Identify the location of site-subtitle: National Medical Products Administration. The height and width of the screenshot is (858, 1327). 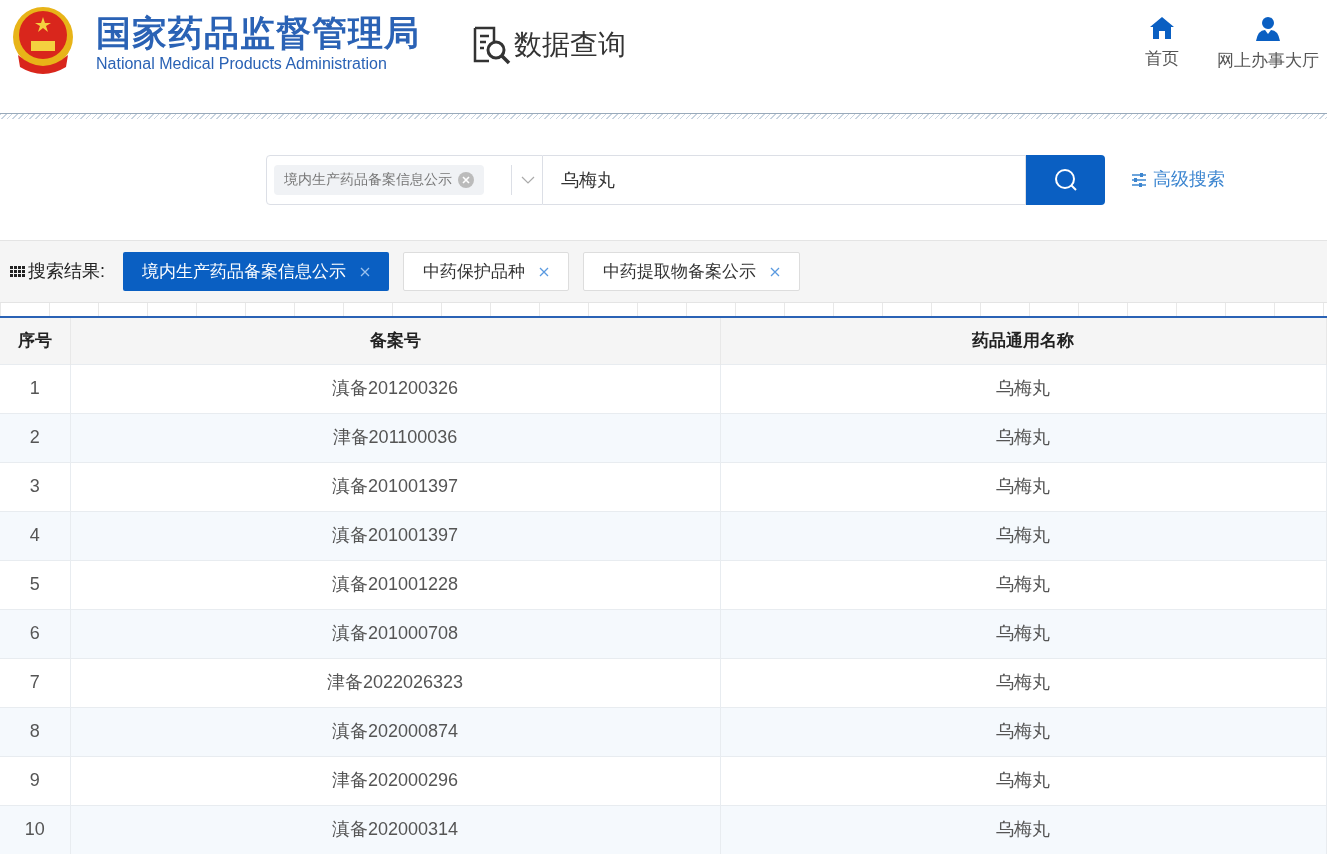
(242, 64).